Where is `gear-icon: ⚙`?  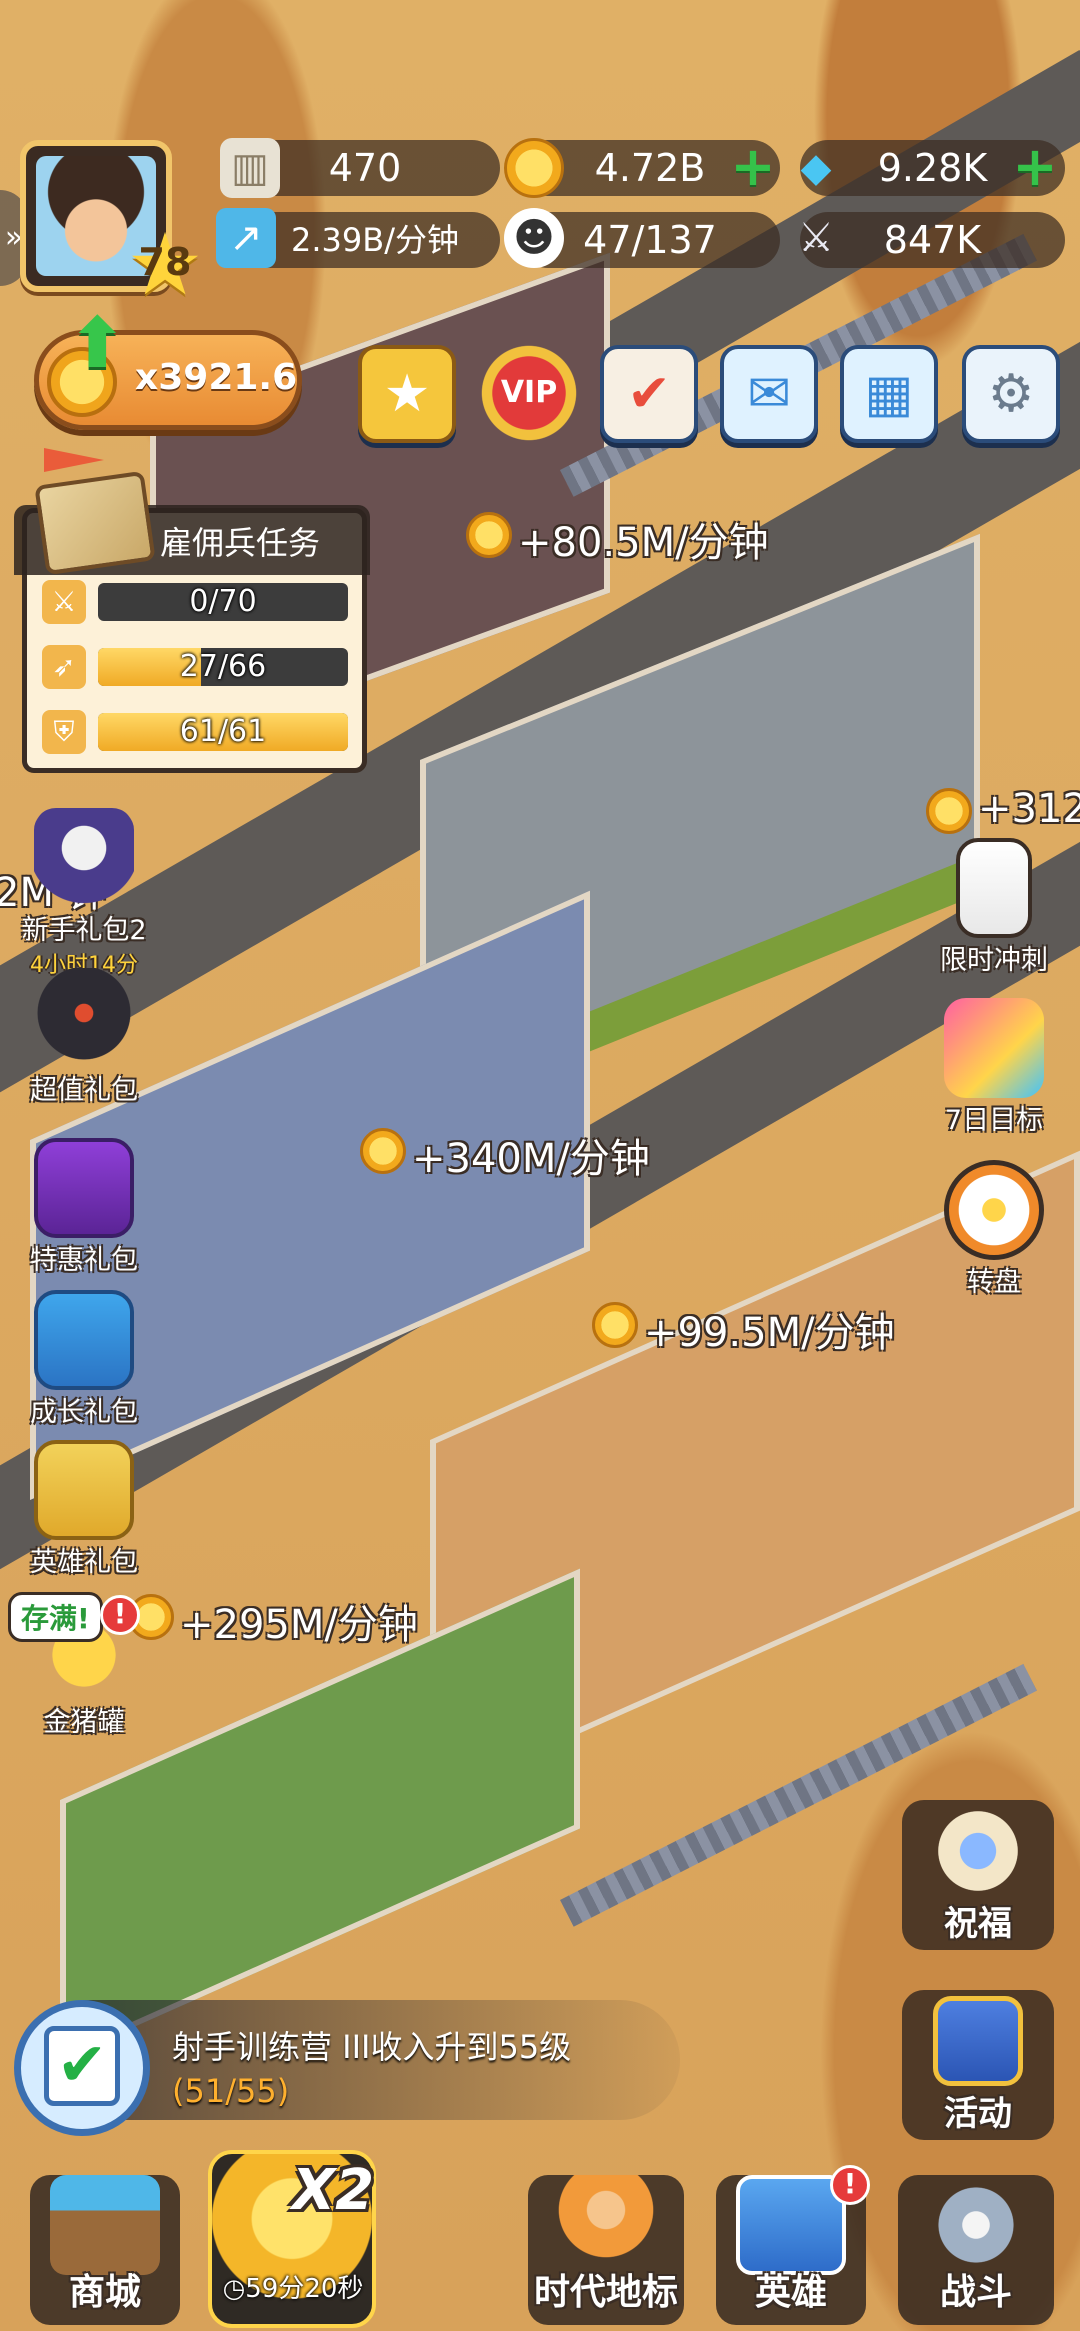
gear-icon: ⚙ is located at coordinates (1011, 394).